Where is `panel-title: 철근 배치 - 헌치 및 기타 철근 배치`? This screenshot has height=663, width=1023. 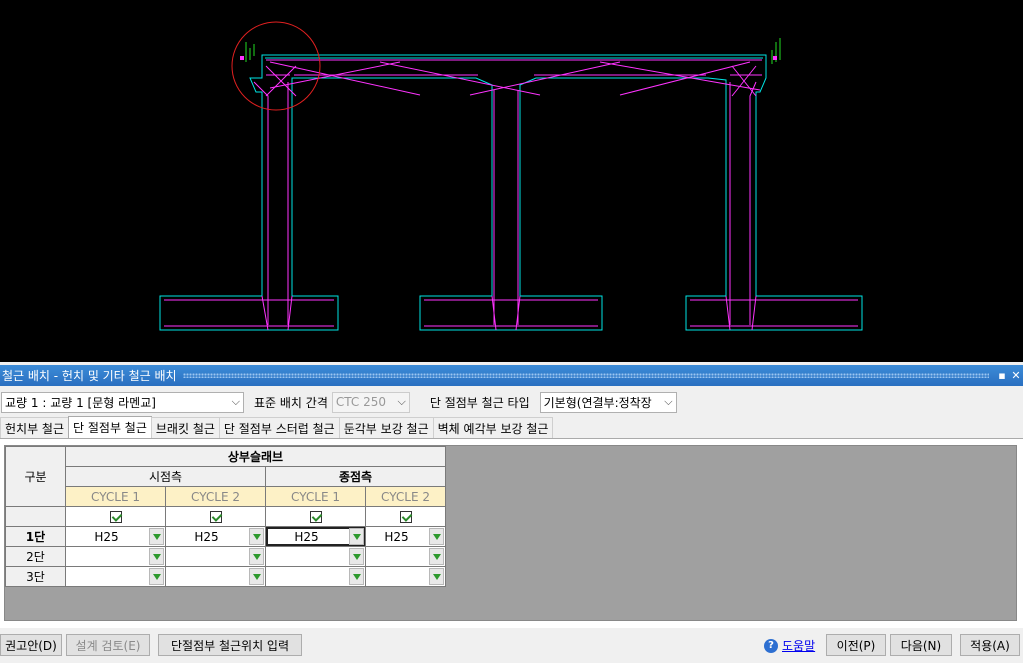 panel-title: 철근 배치 - 헌치 및 기타 철근 배치 is located at coordinates (89, 376).